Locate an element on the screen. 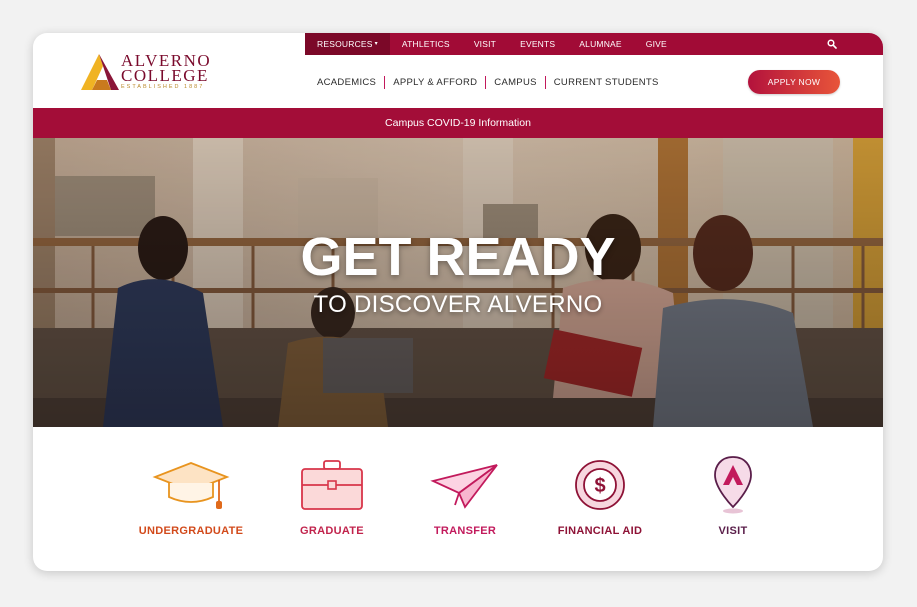 The image size is (917, 607). quick-link-transfer: TRANSFER is located at coordinates (465, 496).